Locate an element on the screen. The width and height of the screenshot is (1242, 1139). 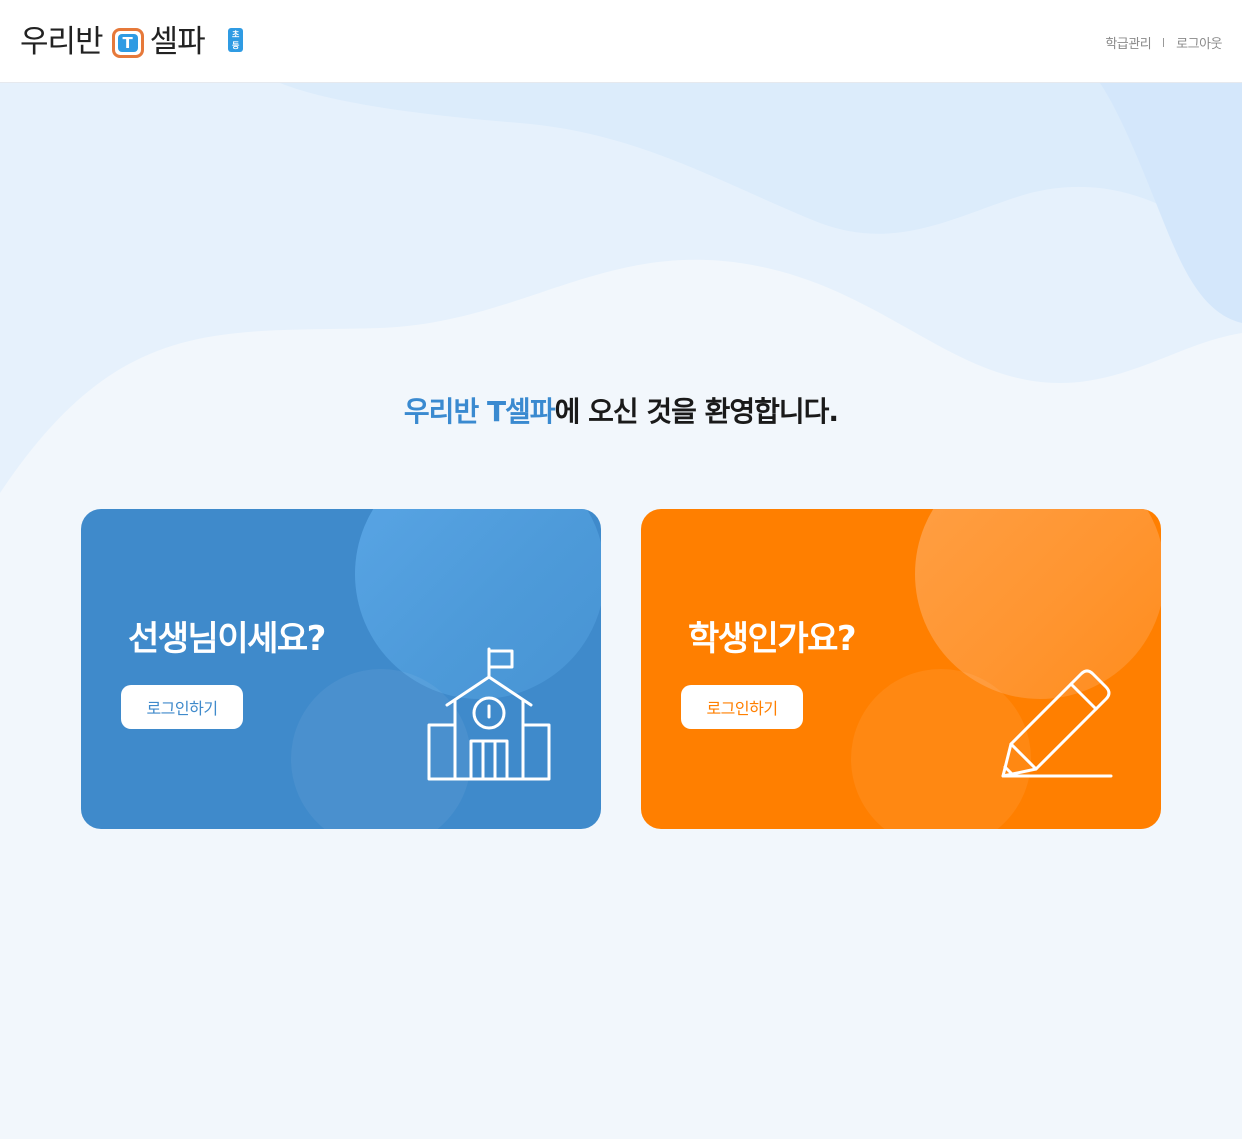
logout-link: 로그아웃 is located at coordinates (1199, 42).